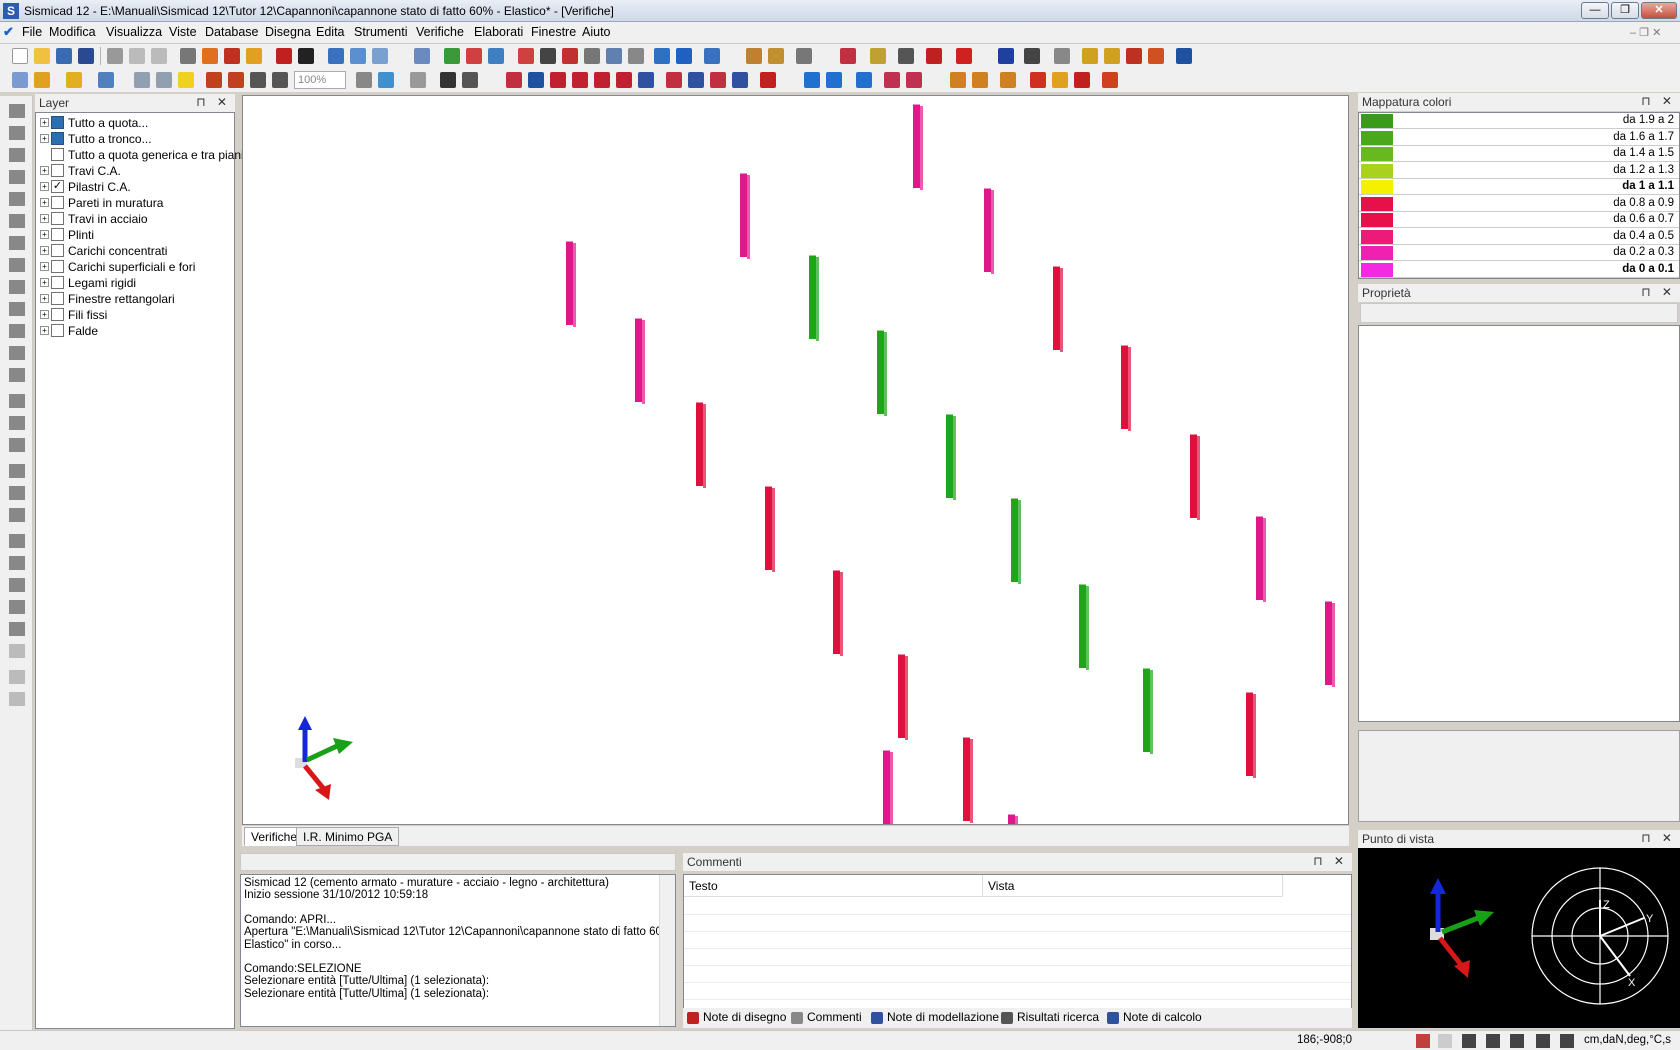  What do you see at coordinates (1519, 138) in the screenshot?
I see `colormap-row: da 1.6 a 1.7` at bounding box center [1519, 138].